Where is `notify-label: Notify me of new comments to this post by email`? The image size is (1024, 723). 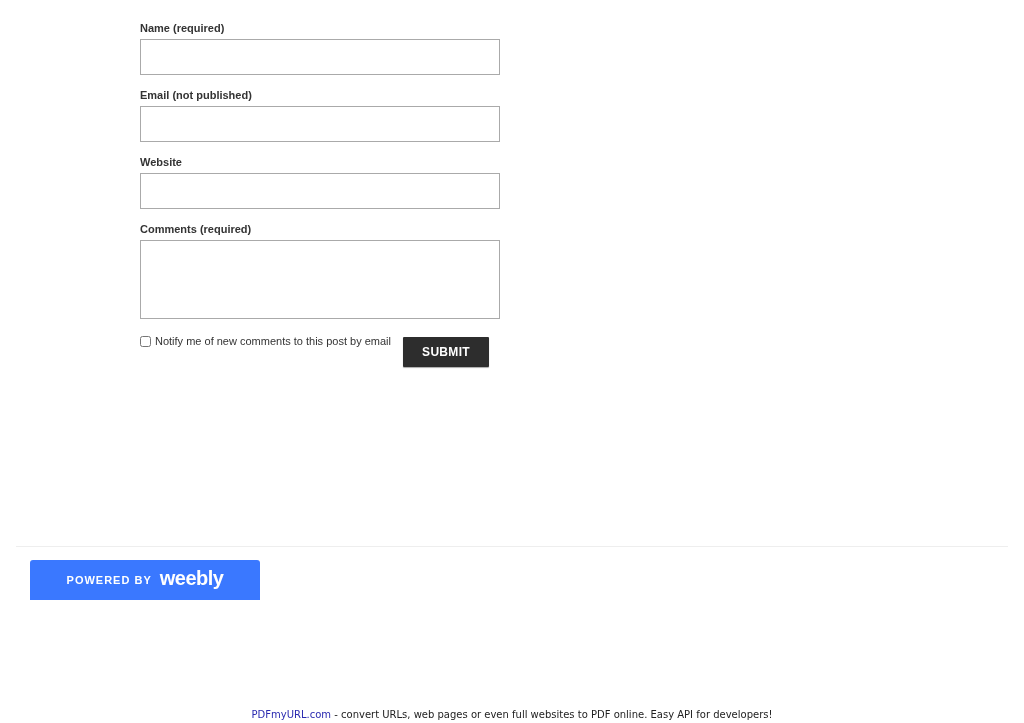 notify-label: Notify me of new comments to this post by email is located at coordinates (273, 341).